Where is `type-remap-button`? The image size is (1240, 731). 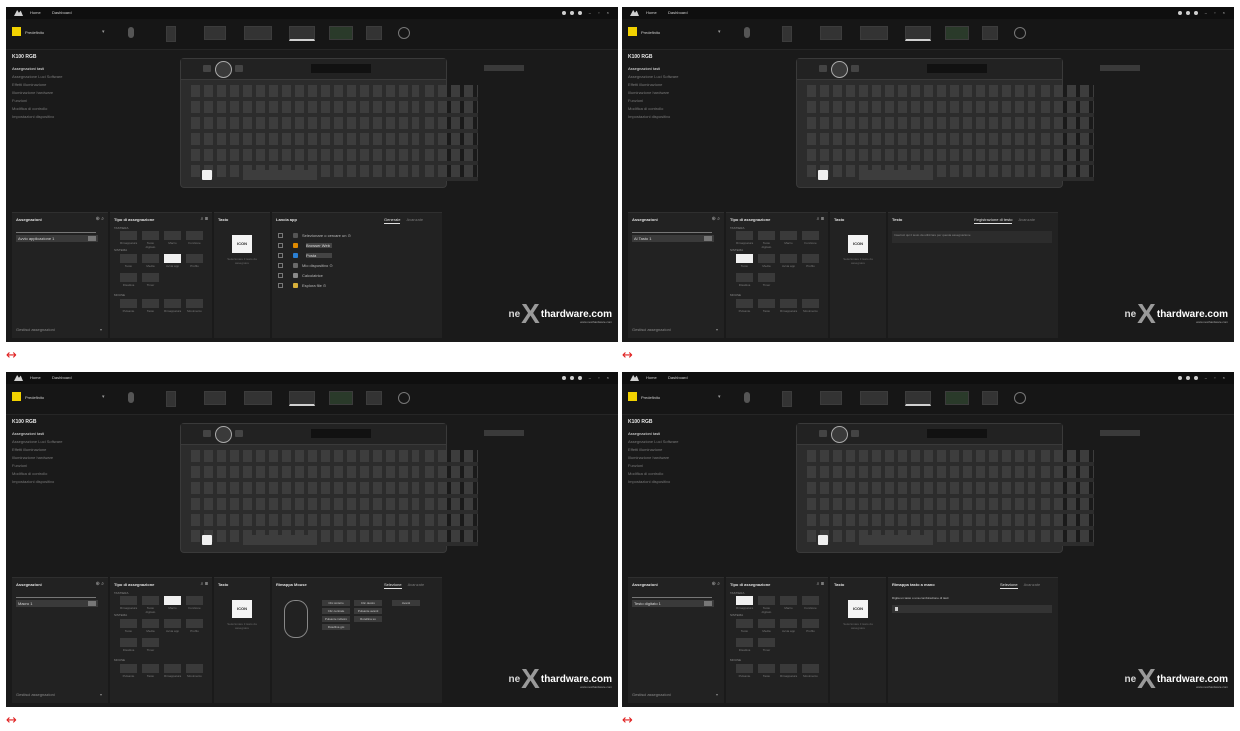 type-remap-button is located at coordinates (128, 600).